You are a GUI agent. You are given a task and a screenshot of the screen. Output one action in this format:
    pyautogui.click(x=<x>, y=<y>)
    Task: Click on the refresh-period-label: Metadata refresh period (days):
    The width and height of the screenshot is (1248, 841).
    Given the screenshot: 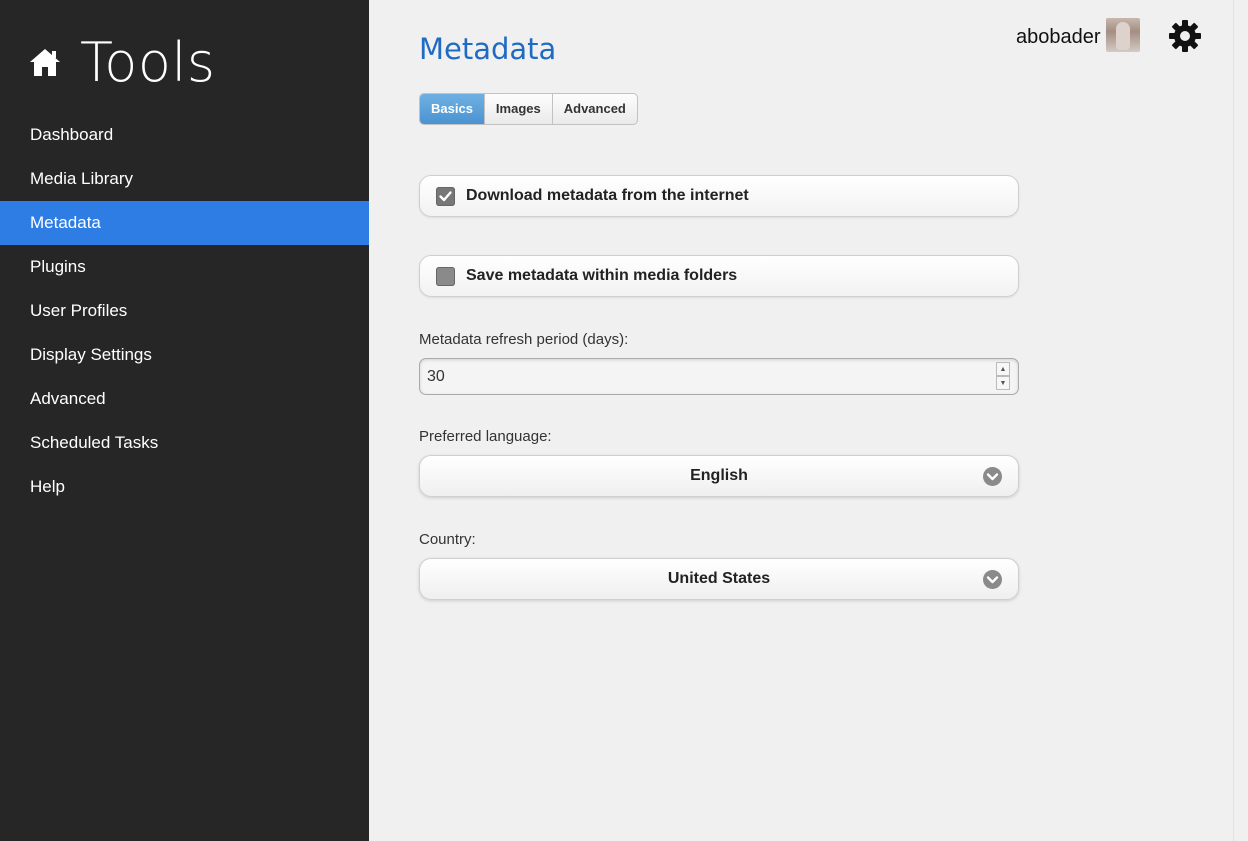 What is the action you would take?
    pyautogui.click(x=524, y=339)
    